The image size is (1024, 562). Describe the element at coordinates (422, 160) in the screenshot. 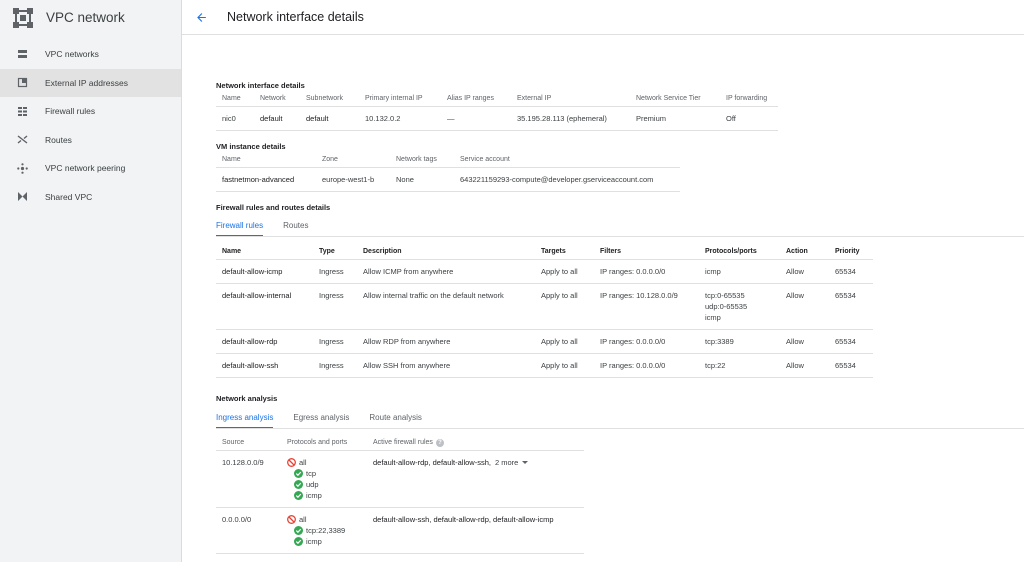

I see `column-header: Network tags` at that location.